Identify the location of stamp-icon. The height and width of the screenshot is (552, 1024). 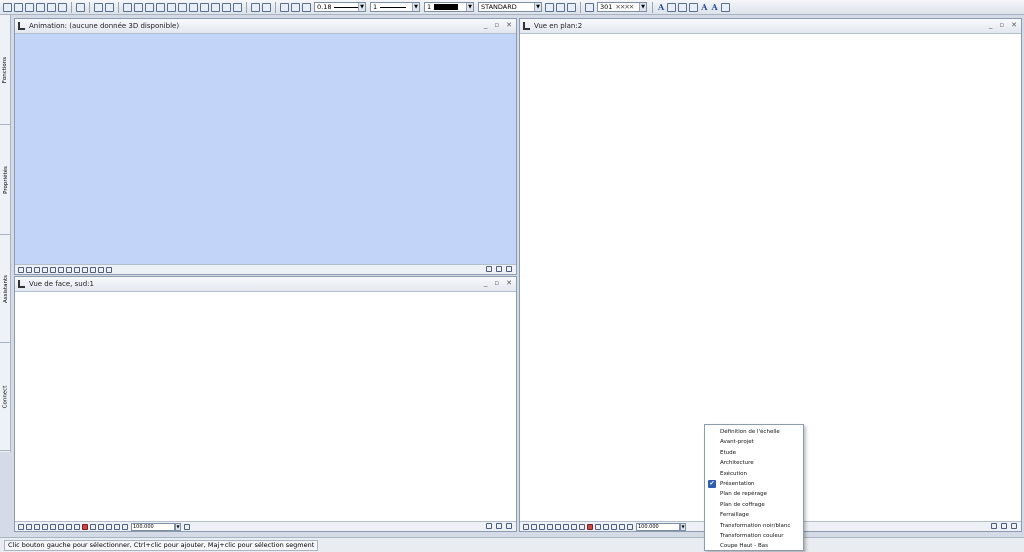
(149, 7).